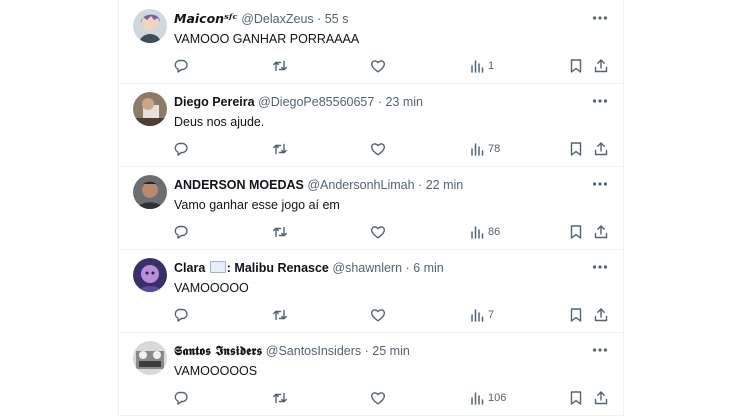 The image size is (740, 416). I want to click on post-actions: 86, so click(371, 232).